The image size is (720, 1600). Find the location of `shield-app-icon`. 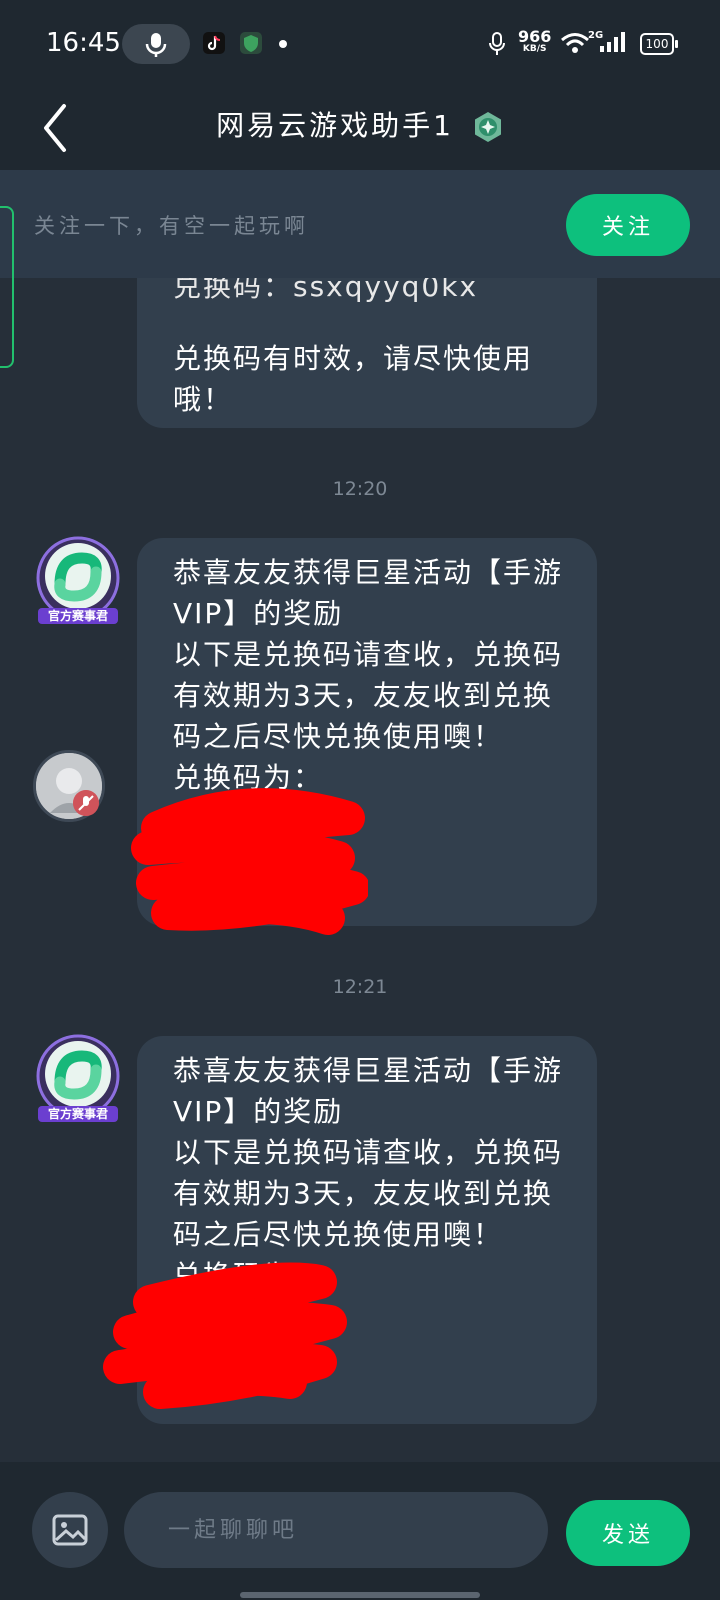

shield-app-icon is located at coordinates (251, 43).